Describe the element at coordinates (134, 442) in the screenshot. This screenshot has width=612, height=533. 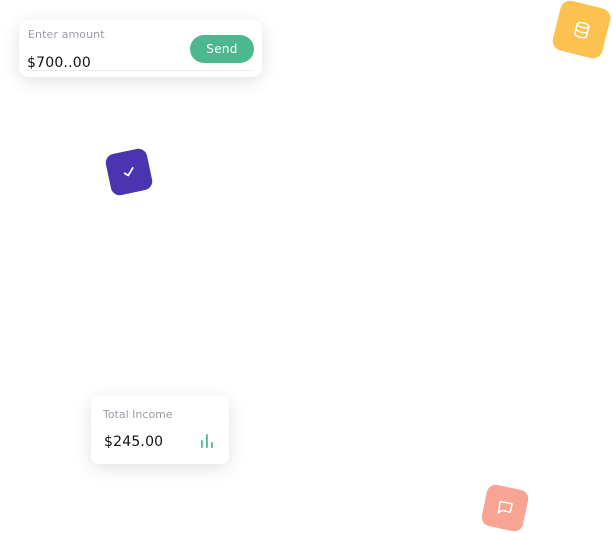
I see `income-value: $245.00` at that location.